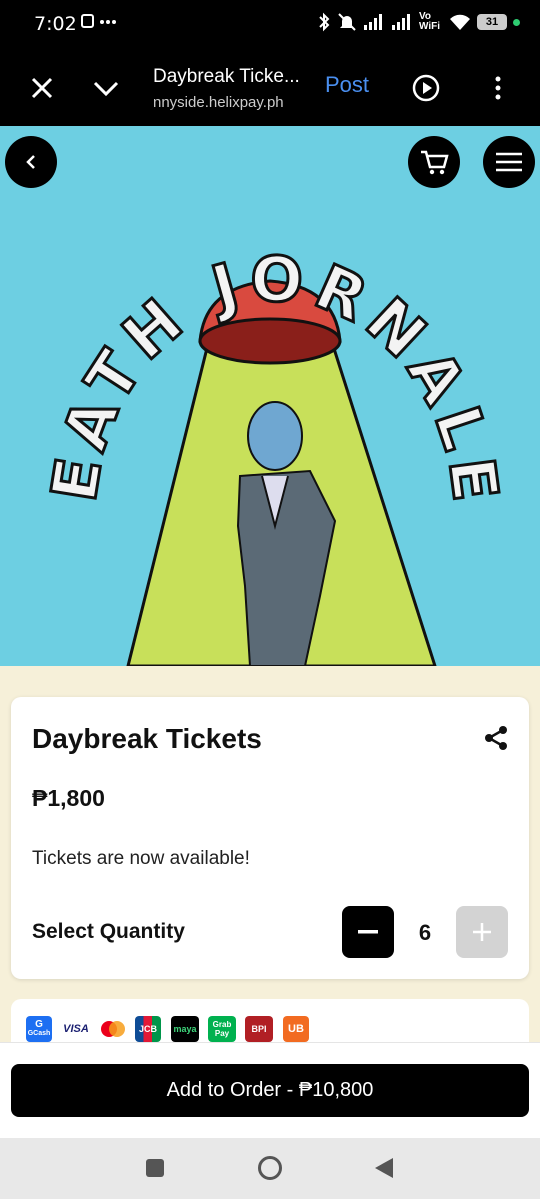 The image size is (540, 1199). What do you see at coordinates (108, 931) in the screenshot?
I see `quantity-label: Select Quantity` at bounding box center [108, 931].